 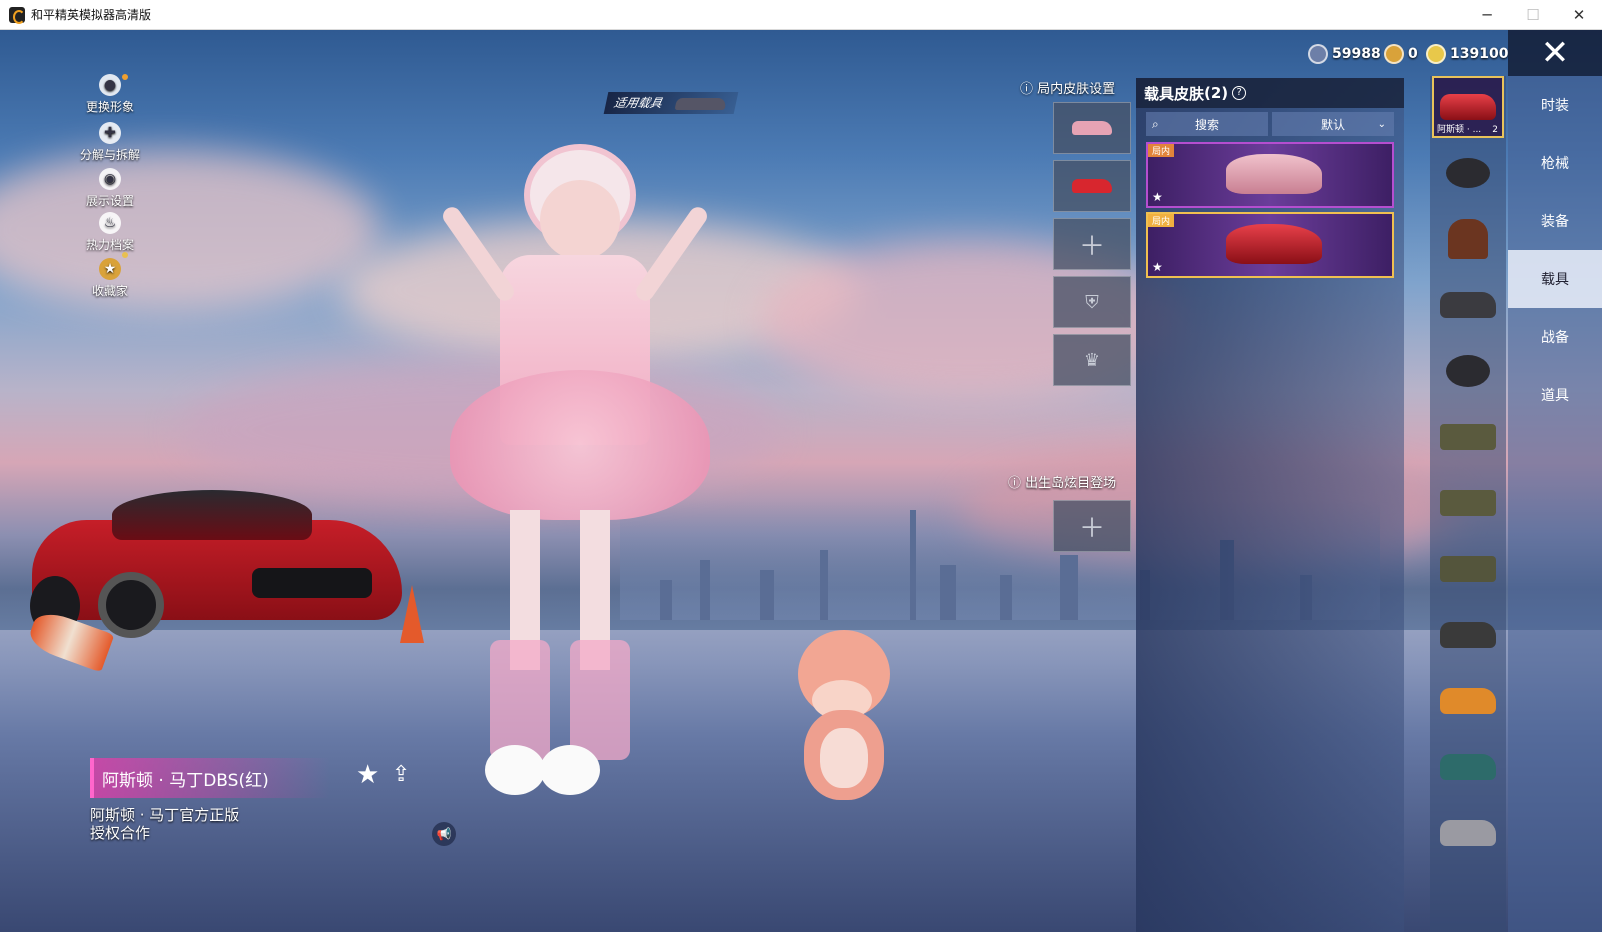 What do you see at coordinates (701, 104) in the screenshot?
I see `car-silhouette-icon` at bounding box center [701, 104].